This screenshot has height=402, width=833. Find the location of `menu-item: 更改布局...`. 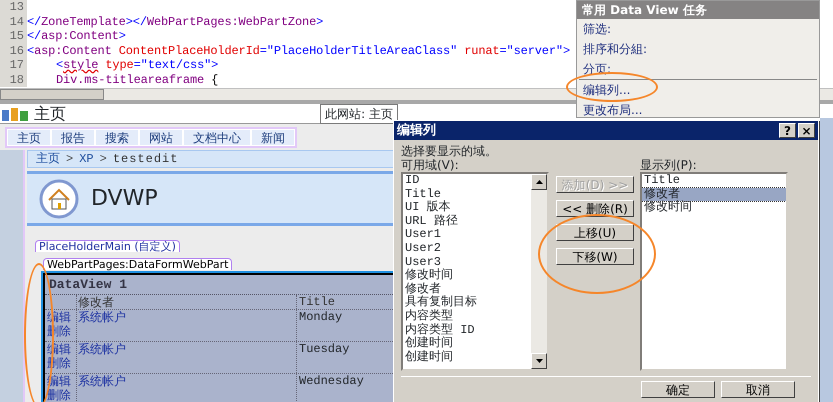

menu-item: 更改布局... is located at coordinates (612, 110).